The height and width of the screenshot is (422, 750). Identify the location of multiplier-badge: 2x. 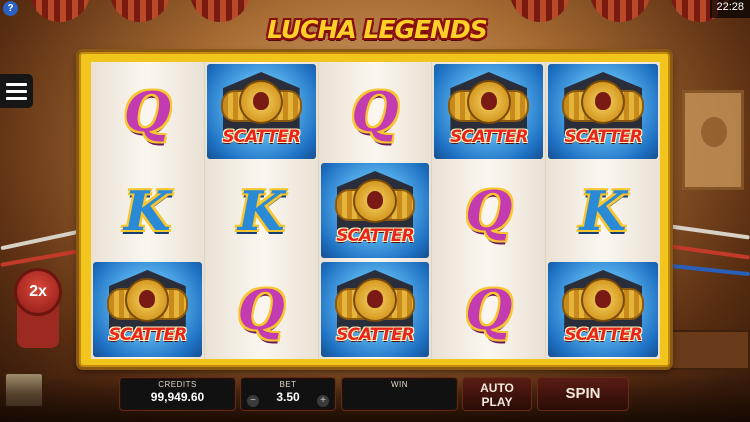
(38, 292).